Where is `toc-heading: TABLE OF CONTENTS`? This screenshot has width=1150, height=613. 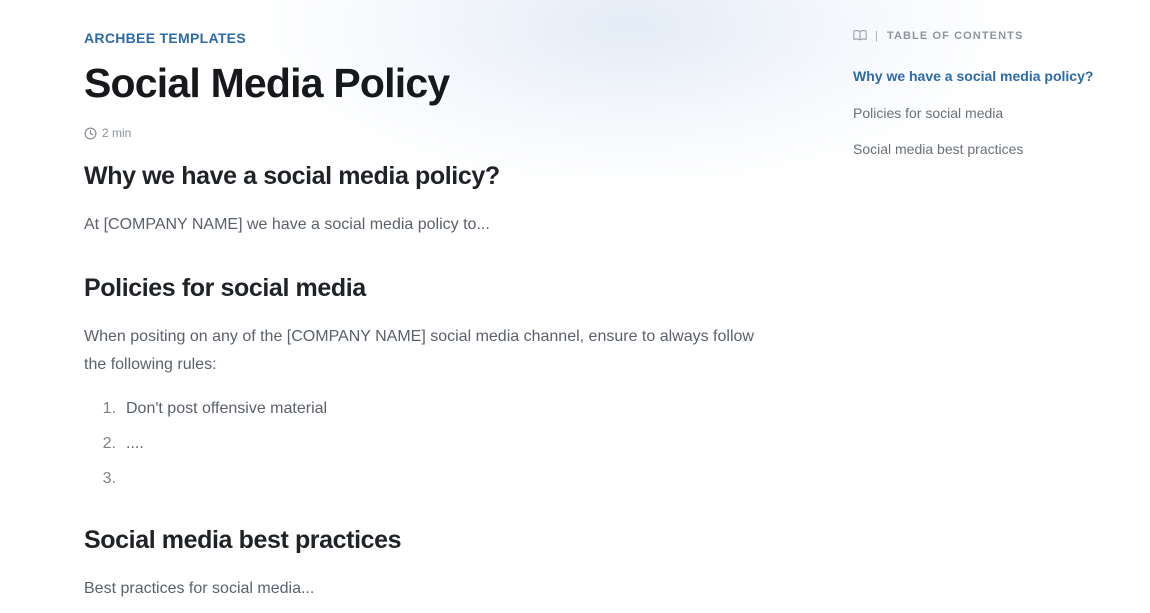
toc-heading: TABLE OF CONTENTS is located at coordinates (955, 36).